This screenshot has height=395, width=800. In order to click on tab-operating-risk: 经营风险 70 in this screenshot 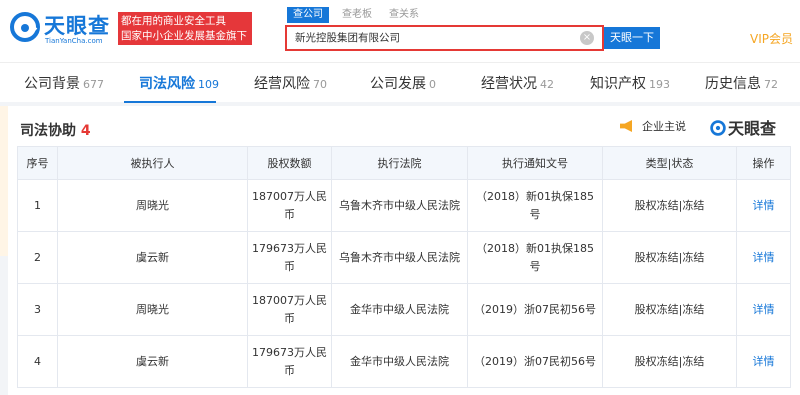, I will do `click(290, 83)`.